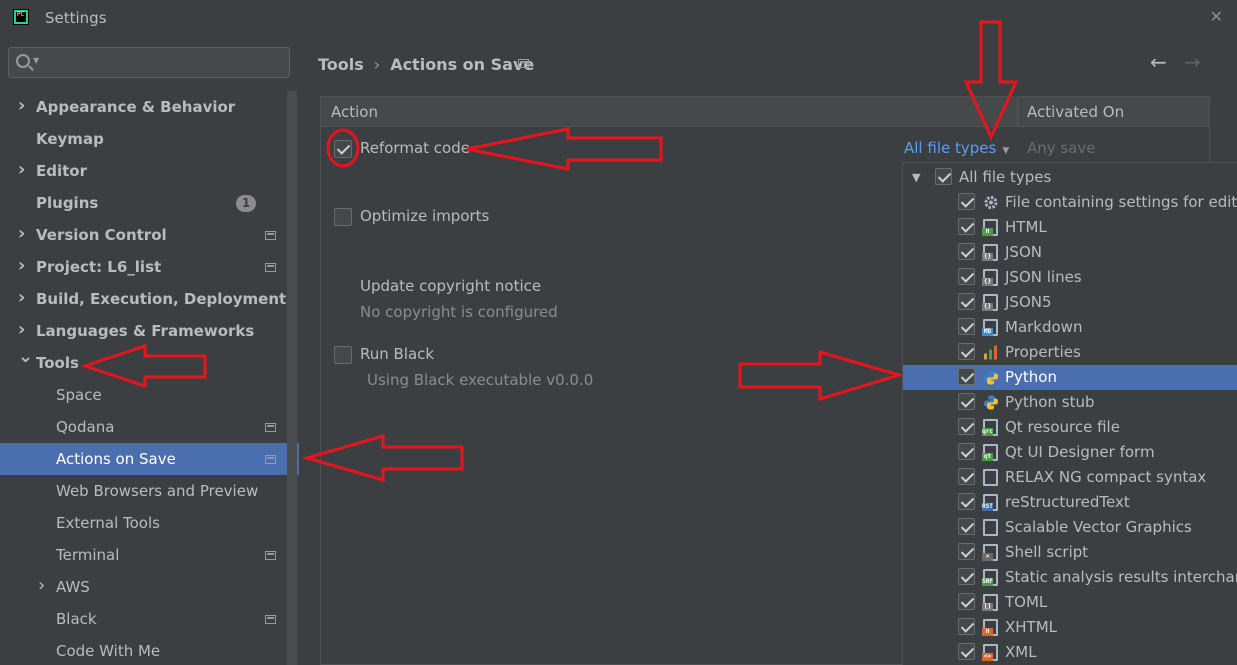  Describe the element at coordinates (25, 357) in the screenshot. I see `chevron-down-icon: ⌄` at that location.